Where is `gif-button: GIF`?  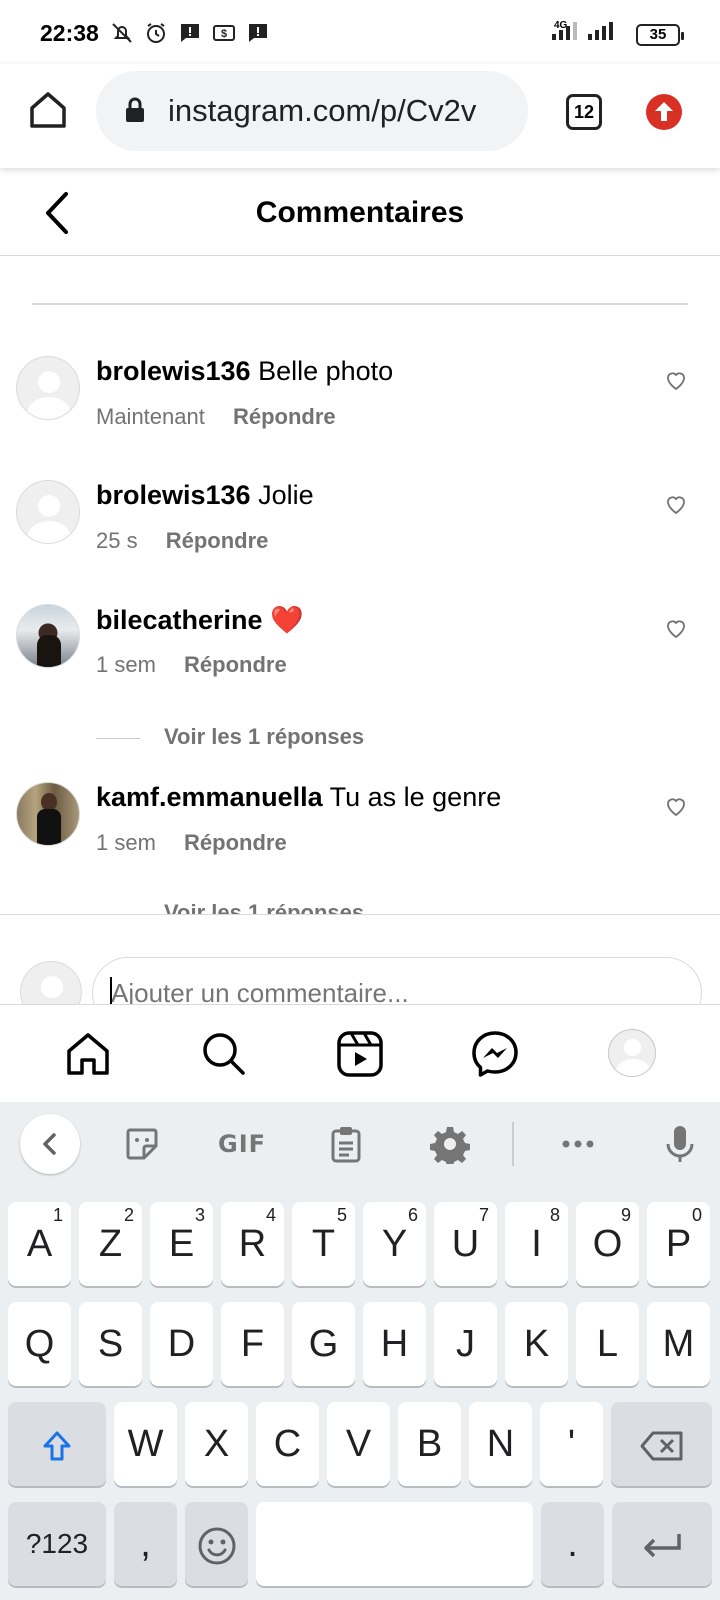
gif-button: GIF is located at coordinates (242, 1144).